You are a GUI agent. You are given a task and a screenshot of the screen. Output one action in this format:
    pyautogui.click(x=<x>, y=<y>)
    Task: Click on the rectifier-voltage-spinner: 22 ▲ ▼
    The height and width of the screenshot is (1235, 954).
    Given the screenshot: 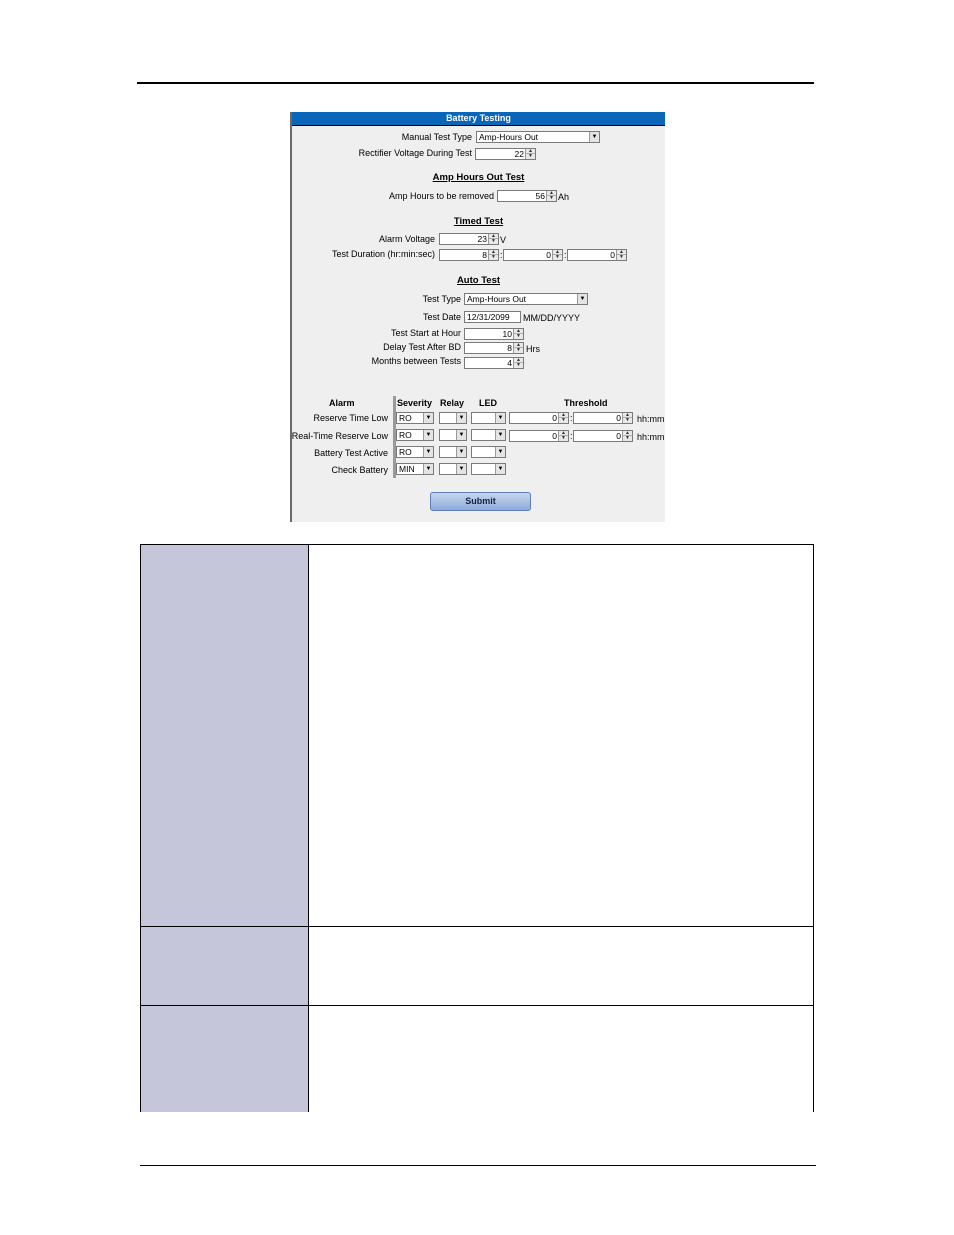 What is the action you would take?
    pyautogui.click(x=505, y=154)
    